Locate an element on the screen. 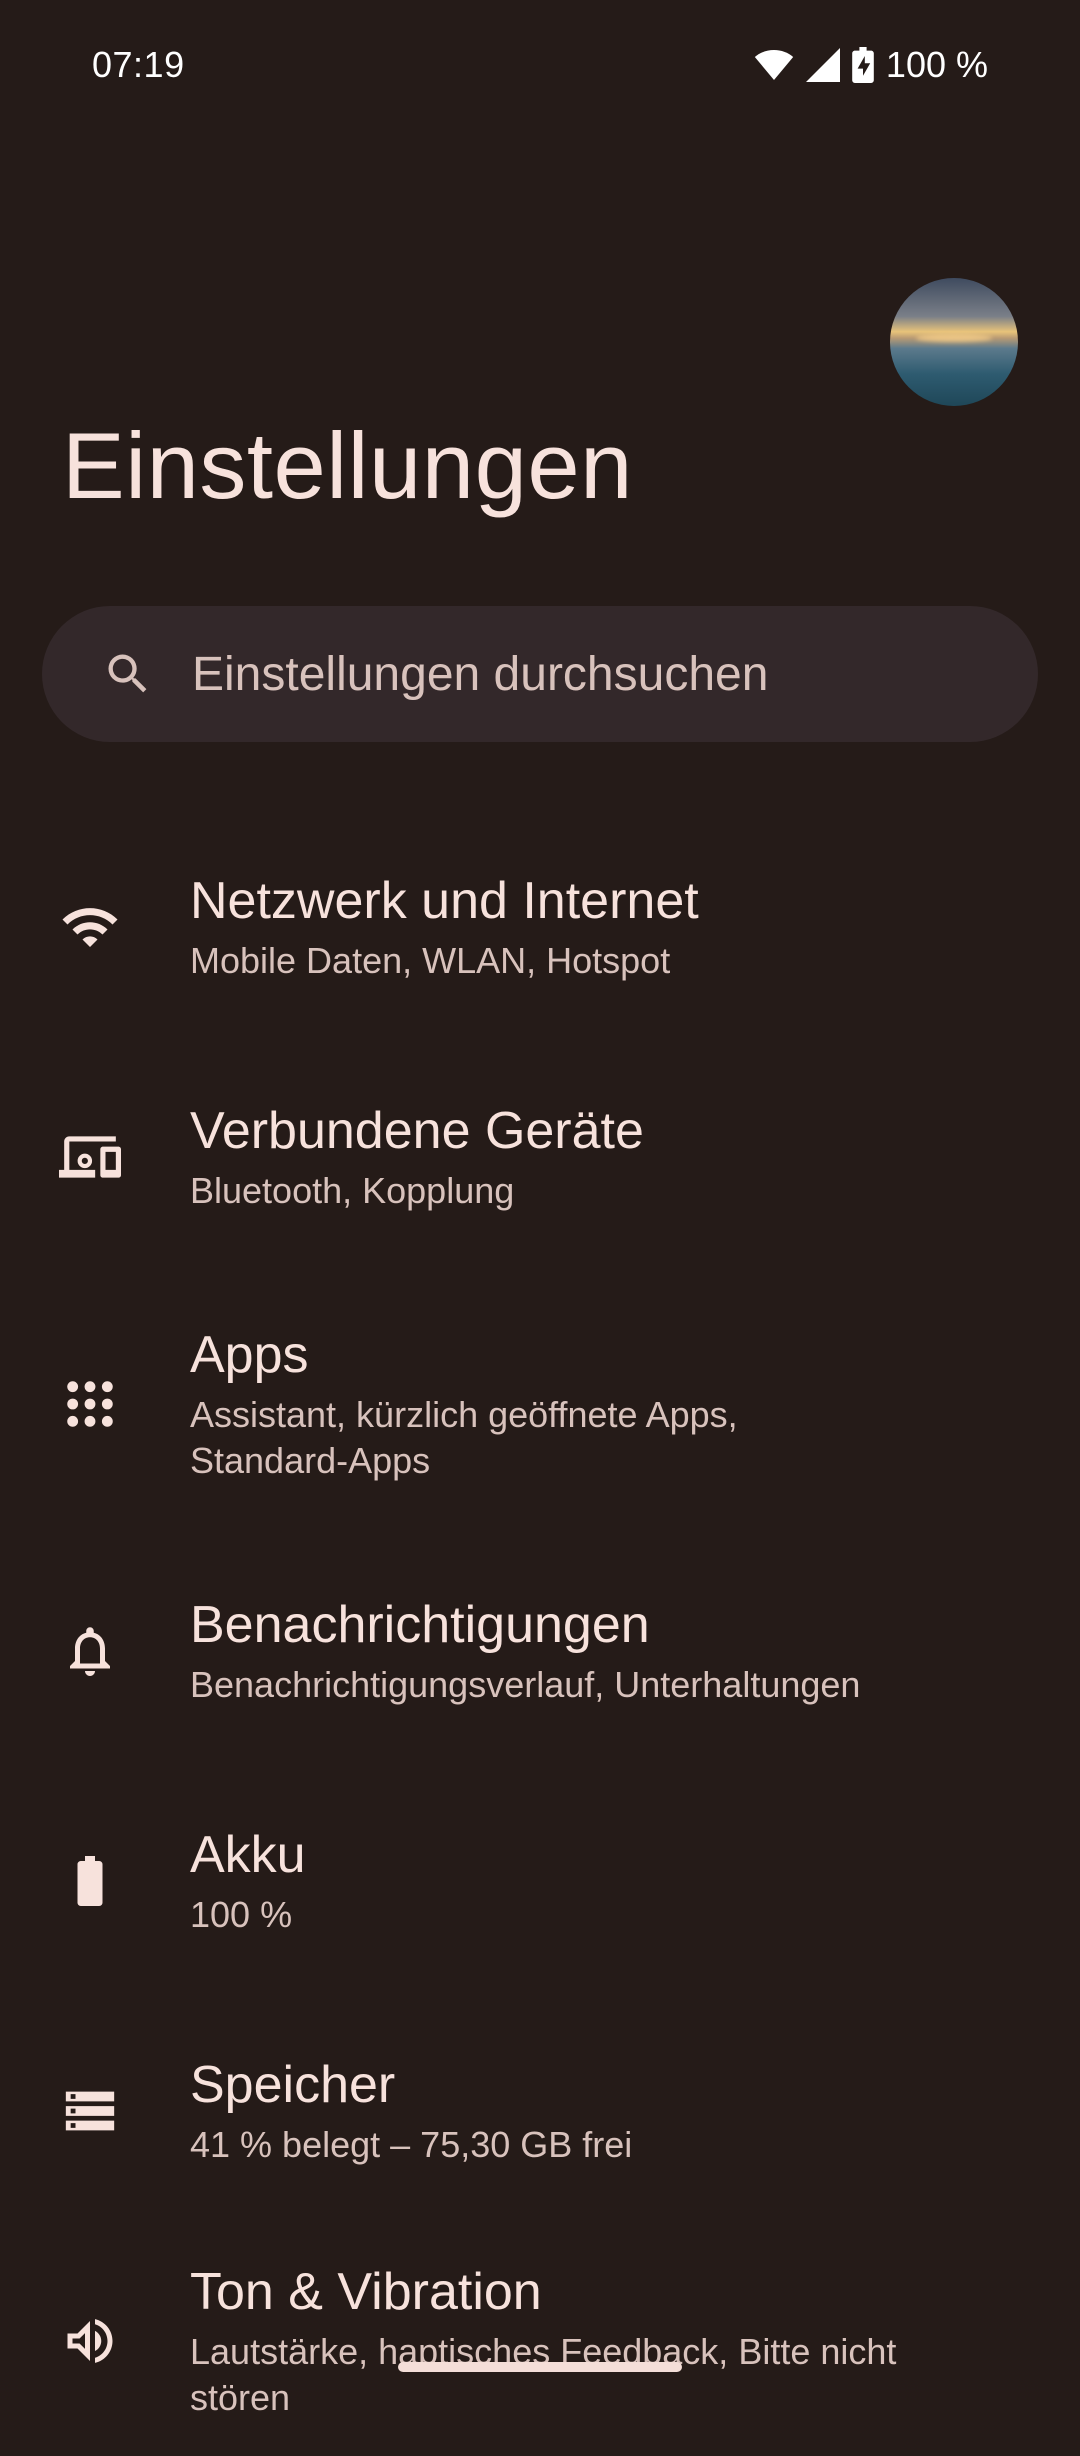 The height and width of the screenshot is (2456, 1080). settings-item-title: Apps is located at coordinates (249, 1355).